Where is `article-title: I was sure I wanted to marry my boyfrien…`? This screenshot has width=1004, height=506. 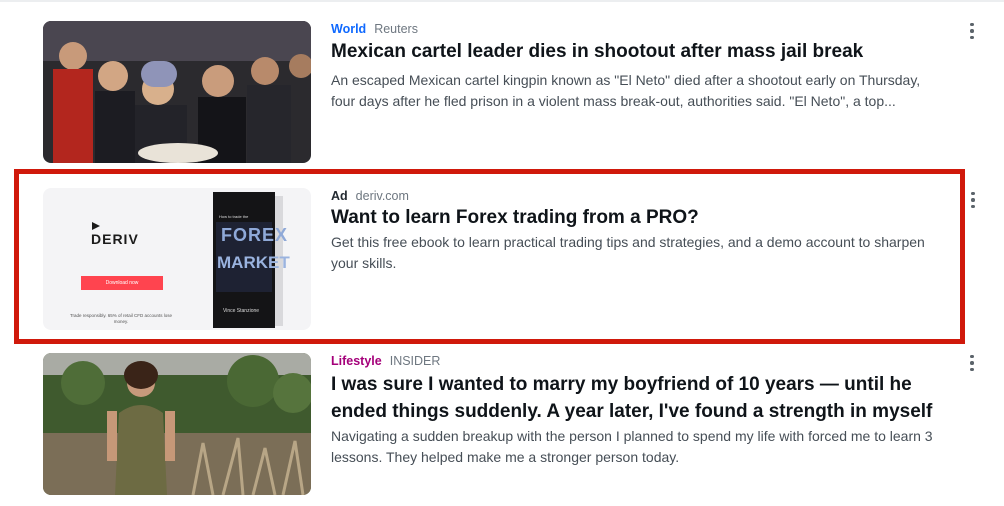 article-title: I was sure I wanted to marry my boyfrien… is located at coordinates (636, 398).